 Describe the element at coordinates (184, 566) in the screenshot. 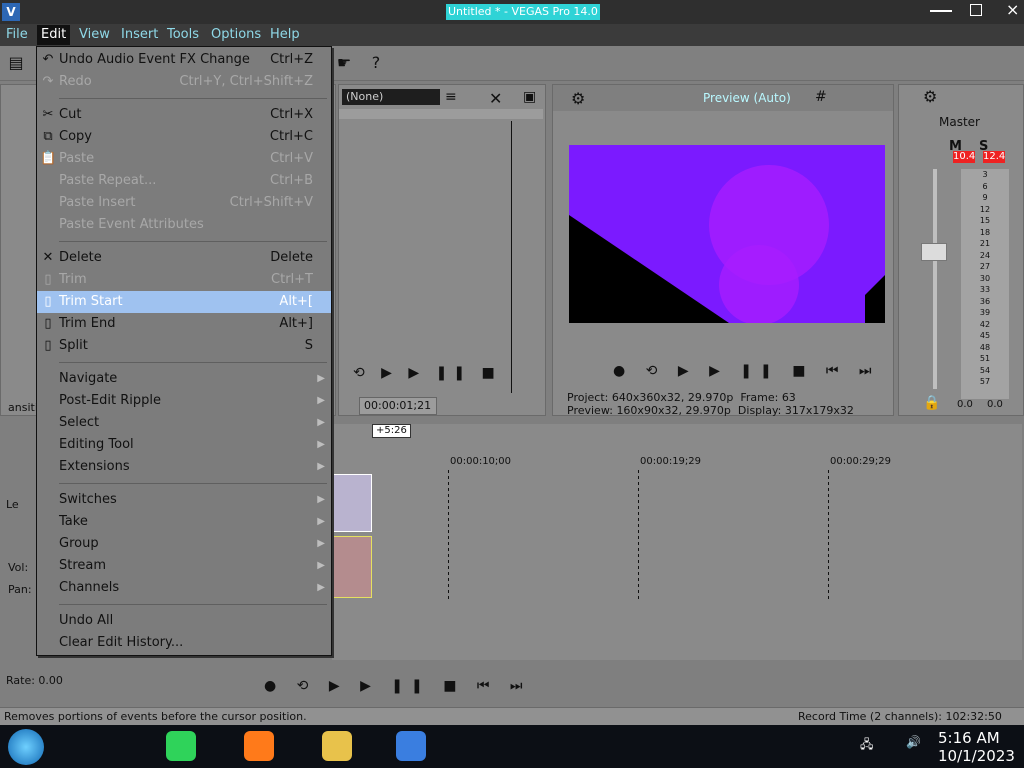

I see `menu-item-stream: Stream ▶` at that location.